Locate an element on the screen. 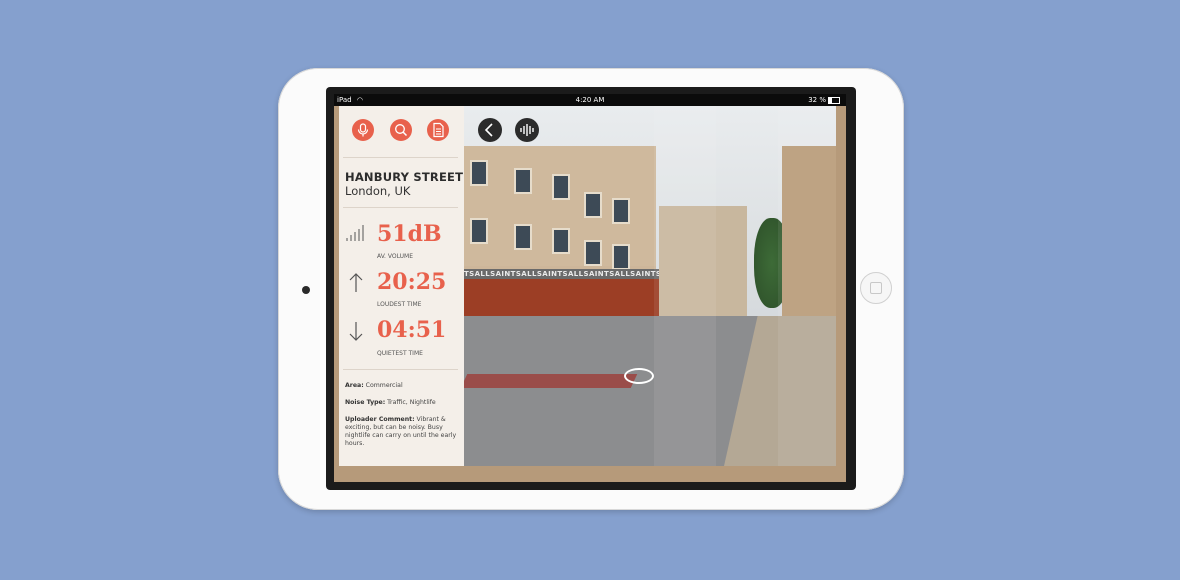 The width and height of the screenshot is (1180, 580). search-button is located at coordinates (401, 130).